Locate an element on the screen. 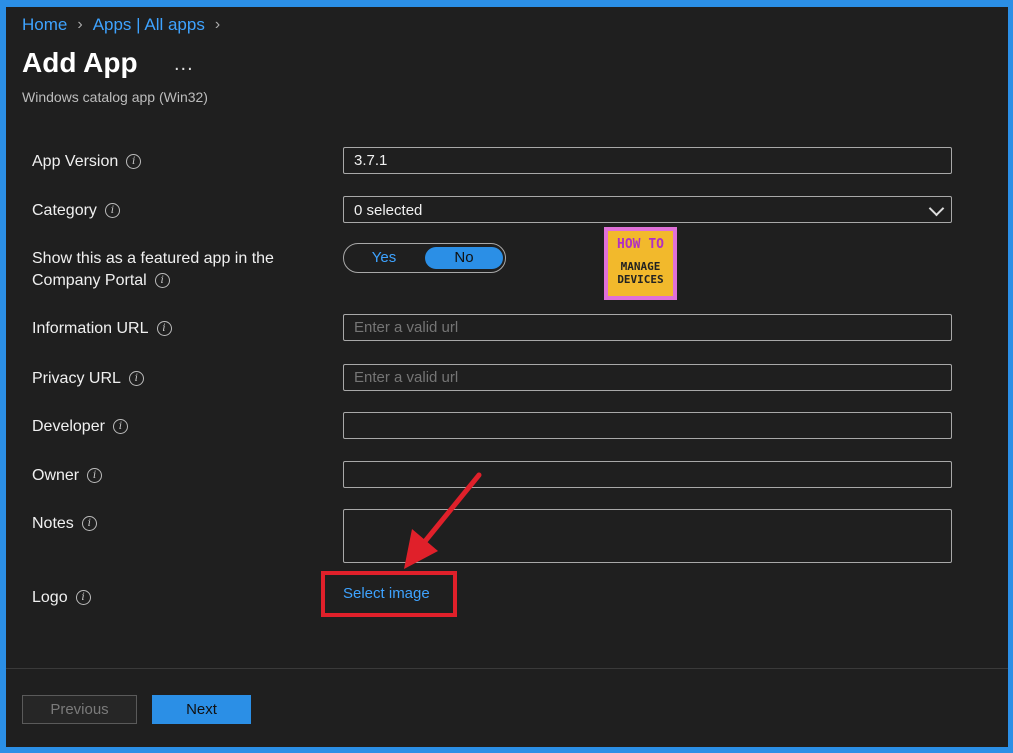 The height and width of the screenshot is (753, 1013). app-version-label: App Version i is located at coordinates (87, 162).